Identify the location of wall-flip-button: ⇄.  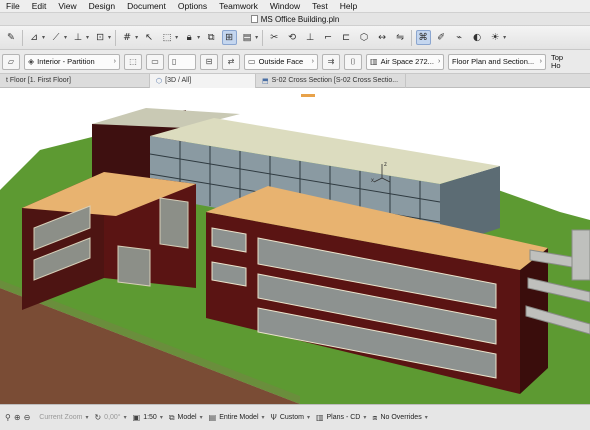
(231, 61).